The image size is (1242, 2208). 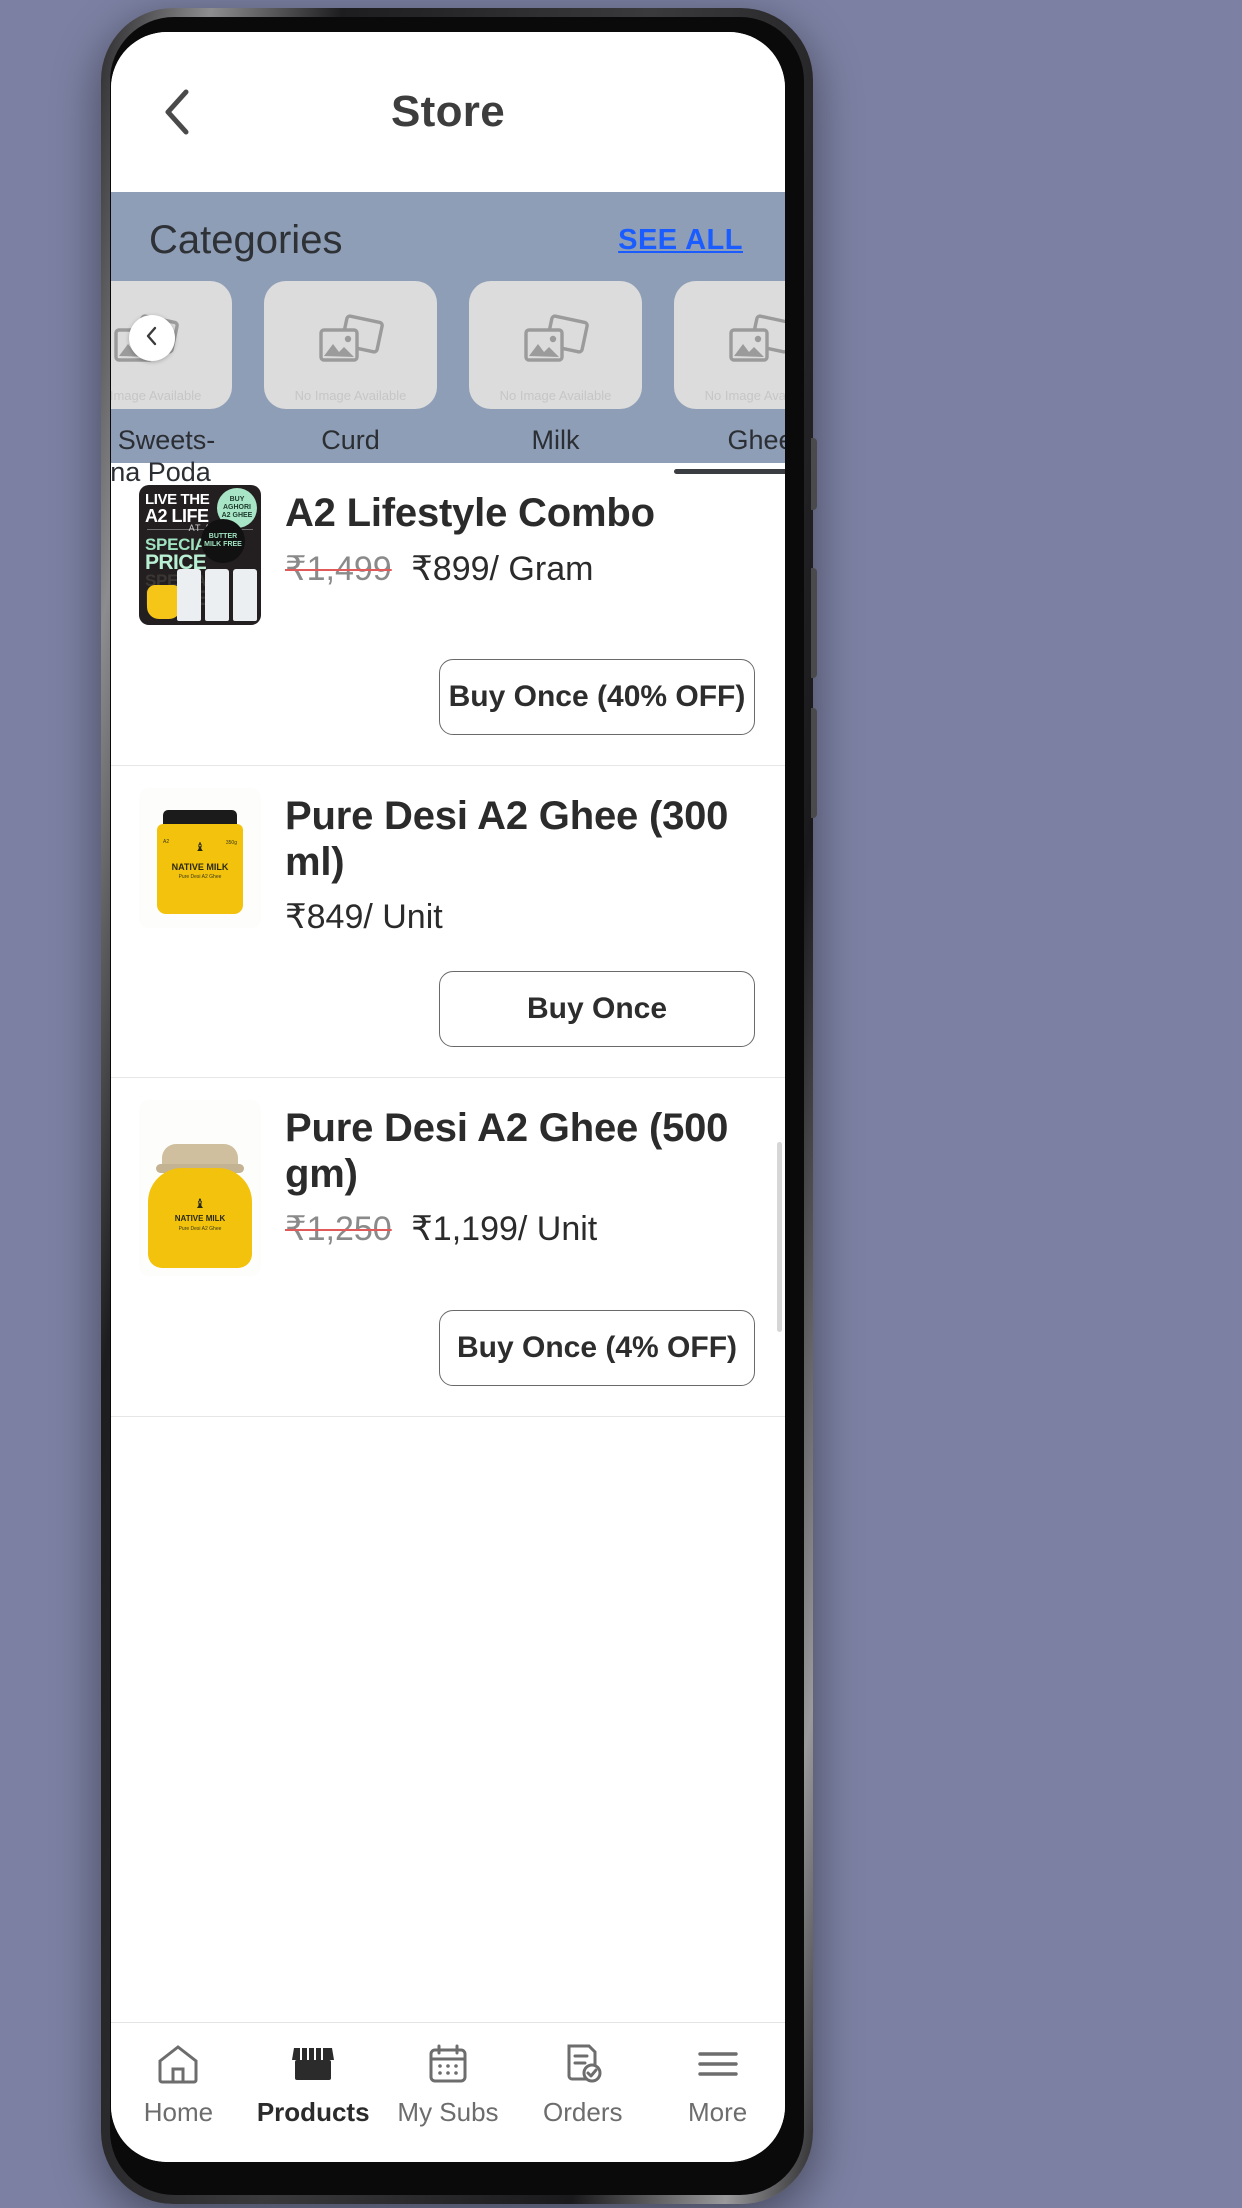 What do you see at coordinates (313, 2064) in the screenshot?
I see `store-icon` at bounding box center [313, 2064].